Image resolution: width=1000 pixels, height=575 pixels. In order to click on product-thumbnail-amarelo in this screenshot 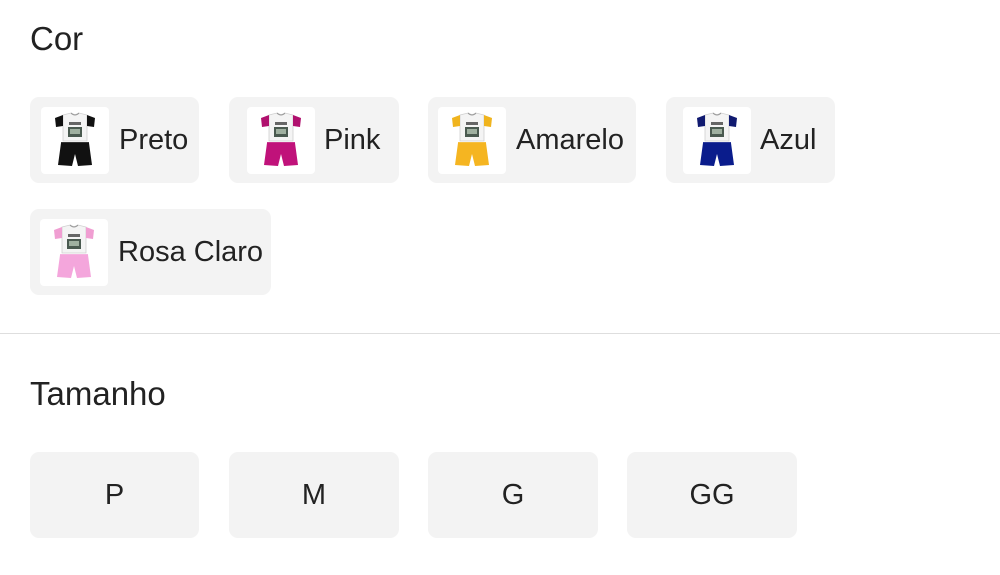, I will do `click(472, 140)`.